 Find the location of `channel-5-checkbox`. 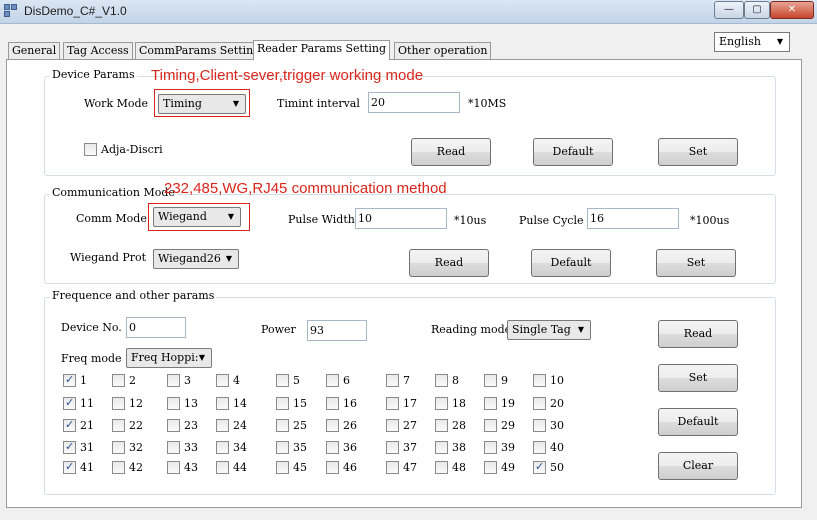

channel-5-checkbox is located at coordinates (282, 380).